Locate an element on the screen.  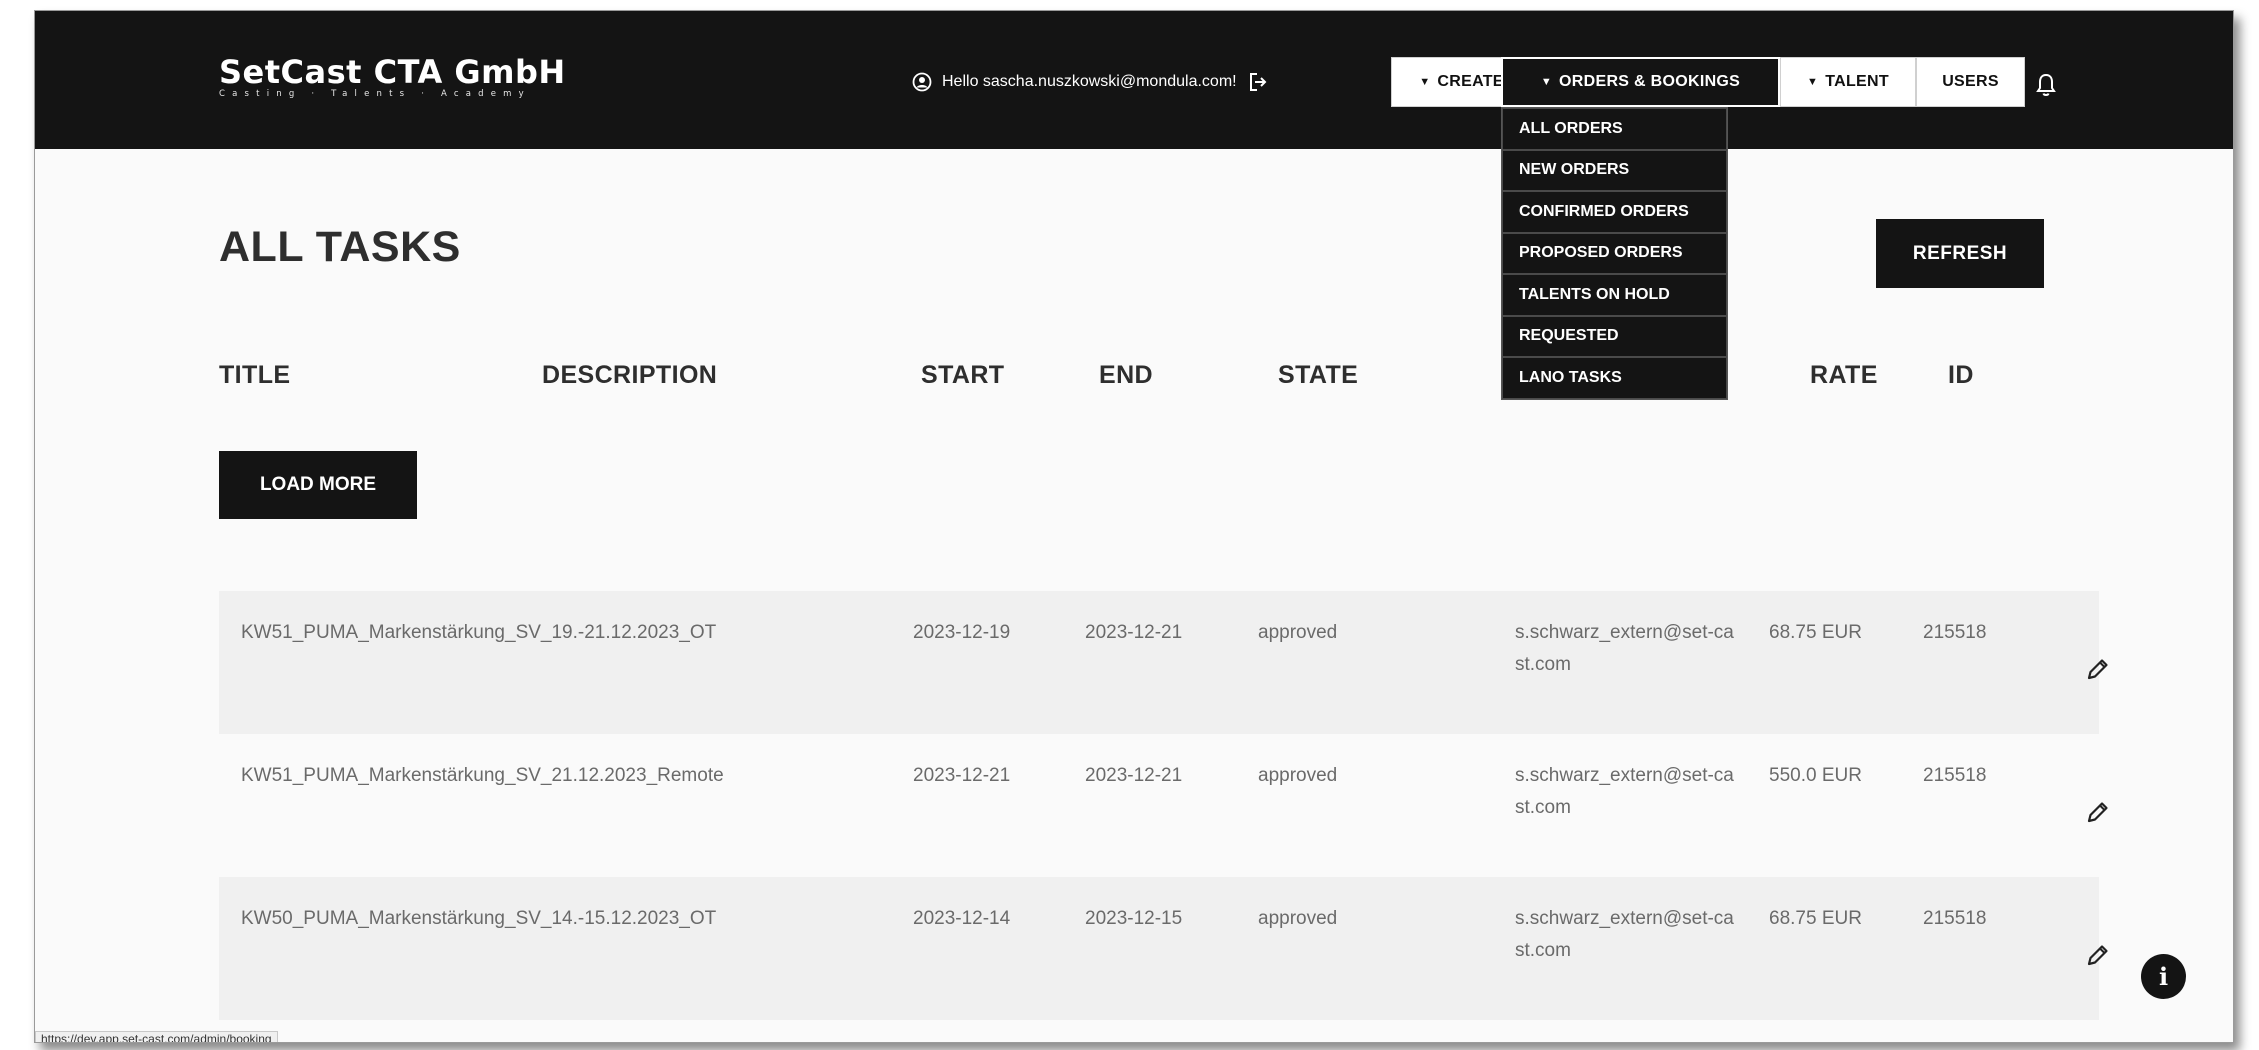
nav-users-button: USERS is located at coordinates (1970, 82).